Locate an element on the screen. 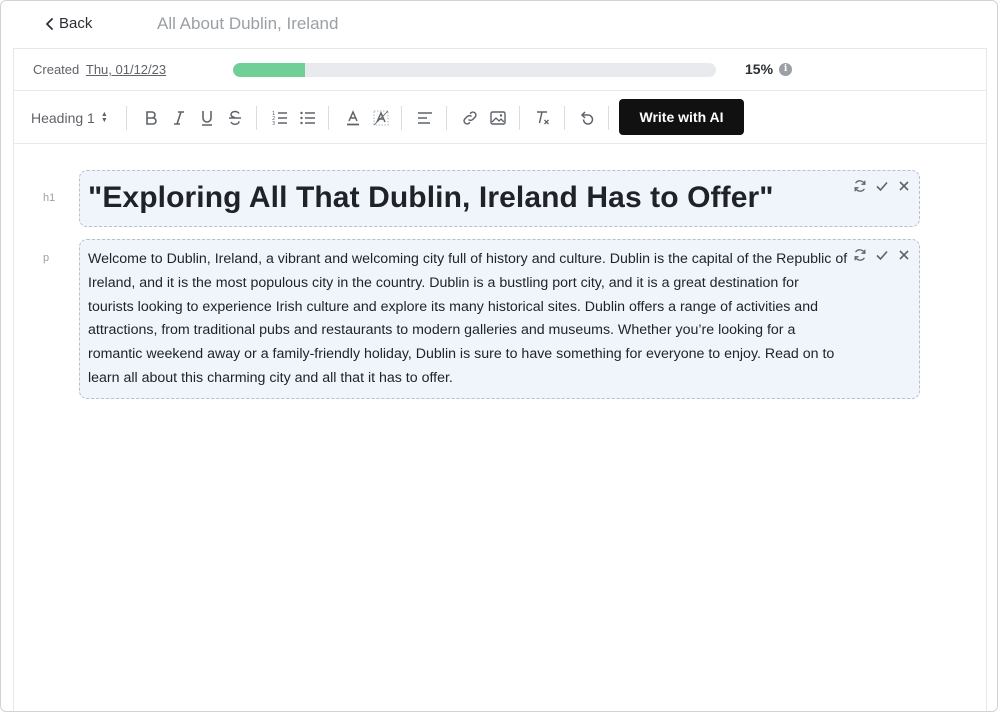  bold-button is located at coordinates (151, 118).